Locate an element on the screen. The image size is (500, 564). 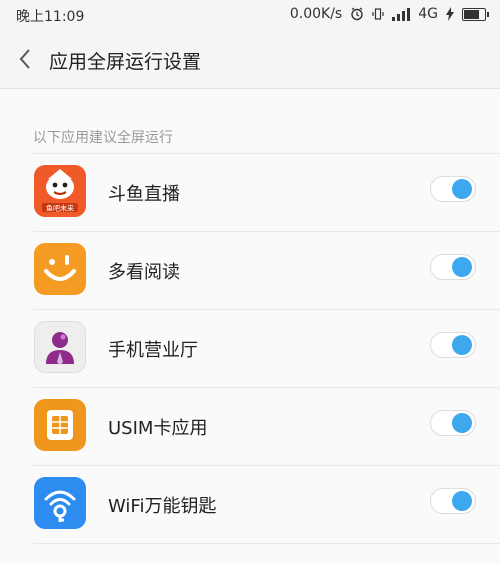
row-divider is located at coordinates (266, 543).